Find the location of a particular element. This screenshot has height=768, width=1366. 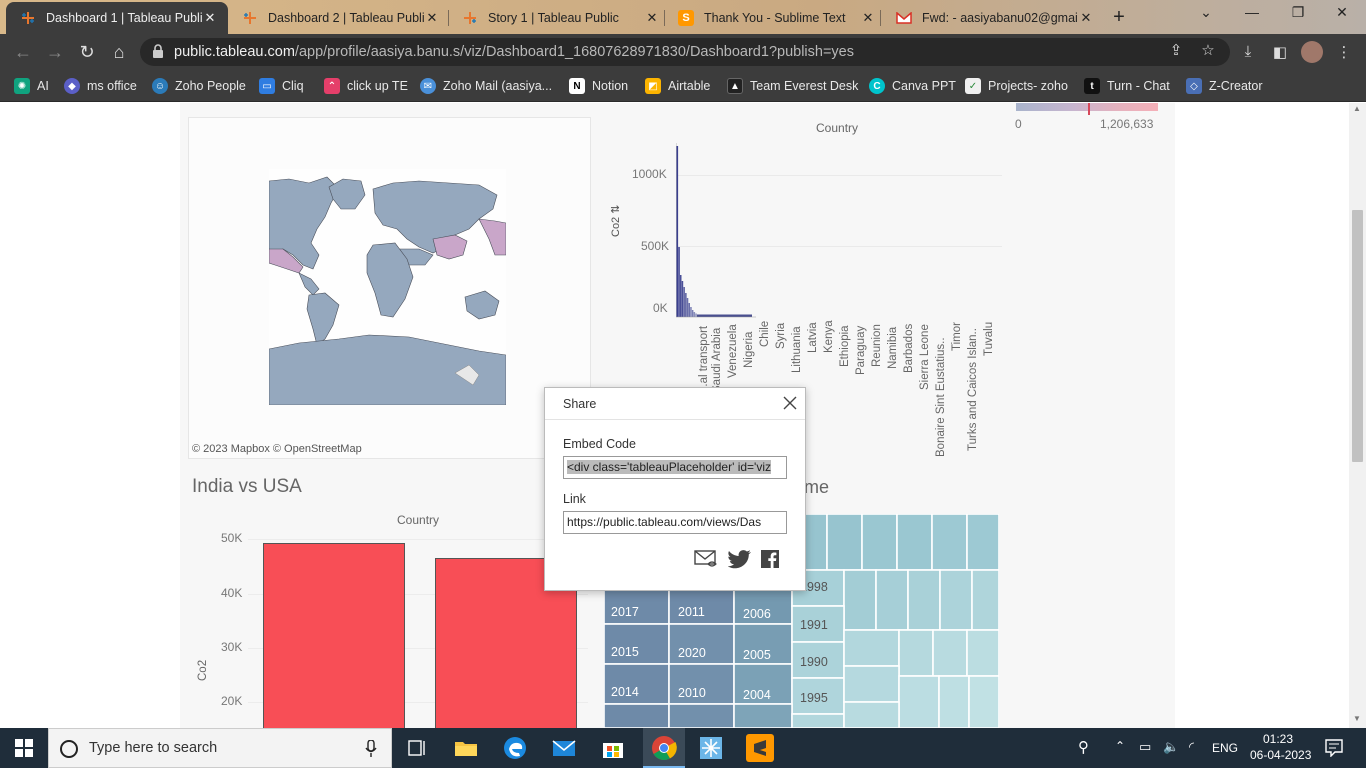

battery-icon: ▭ is located at coordinates (1145, 747).